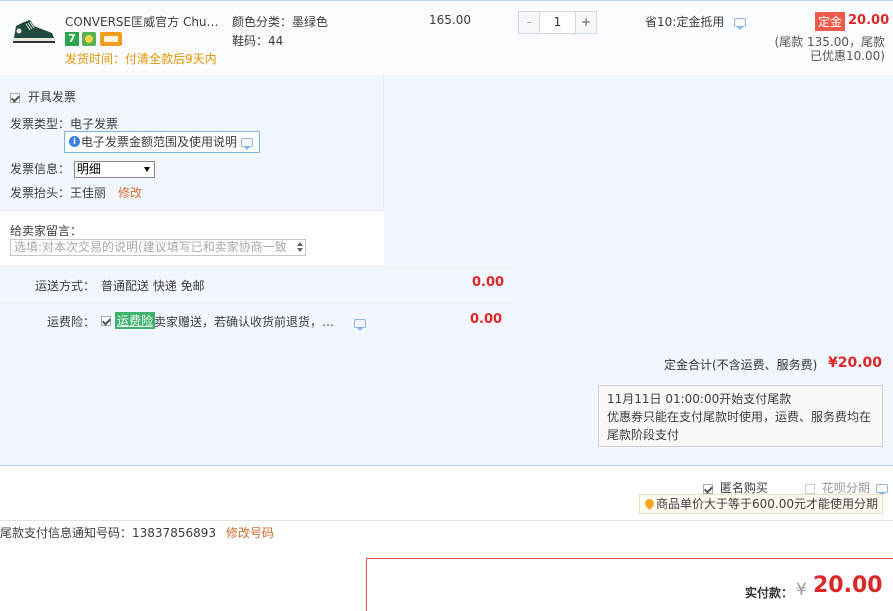  What do you see at coordinates (40, 124) in the screenshot?
I see `invoice-type-label: 发票类型：` at bounding box center [40, 124].